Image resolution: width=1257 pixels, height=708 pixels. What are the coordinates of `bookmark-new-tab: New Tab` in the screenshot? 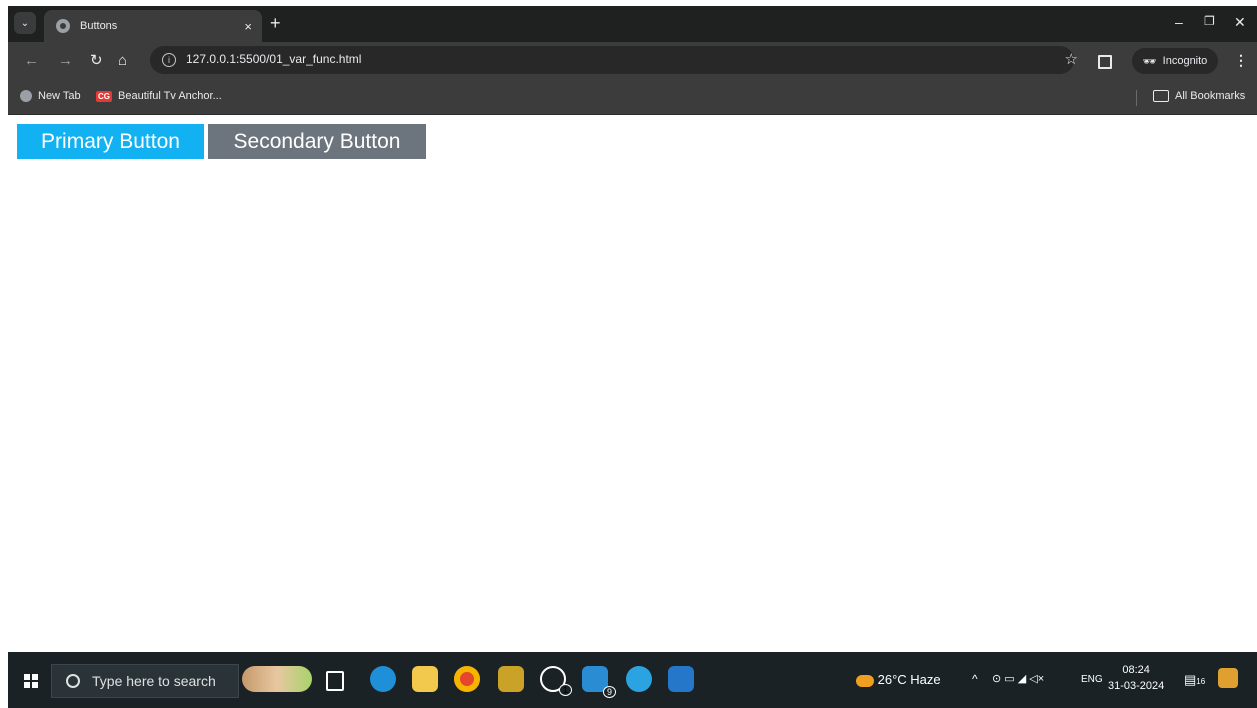 It's located at (50, 96).